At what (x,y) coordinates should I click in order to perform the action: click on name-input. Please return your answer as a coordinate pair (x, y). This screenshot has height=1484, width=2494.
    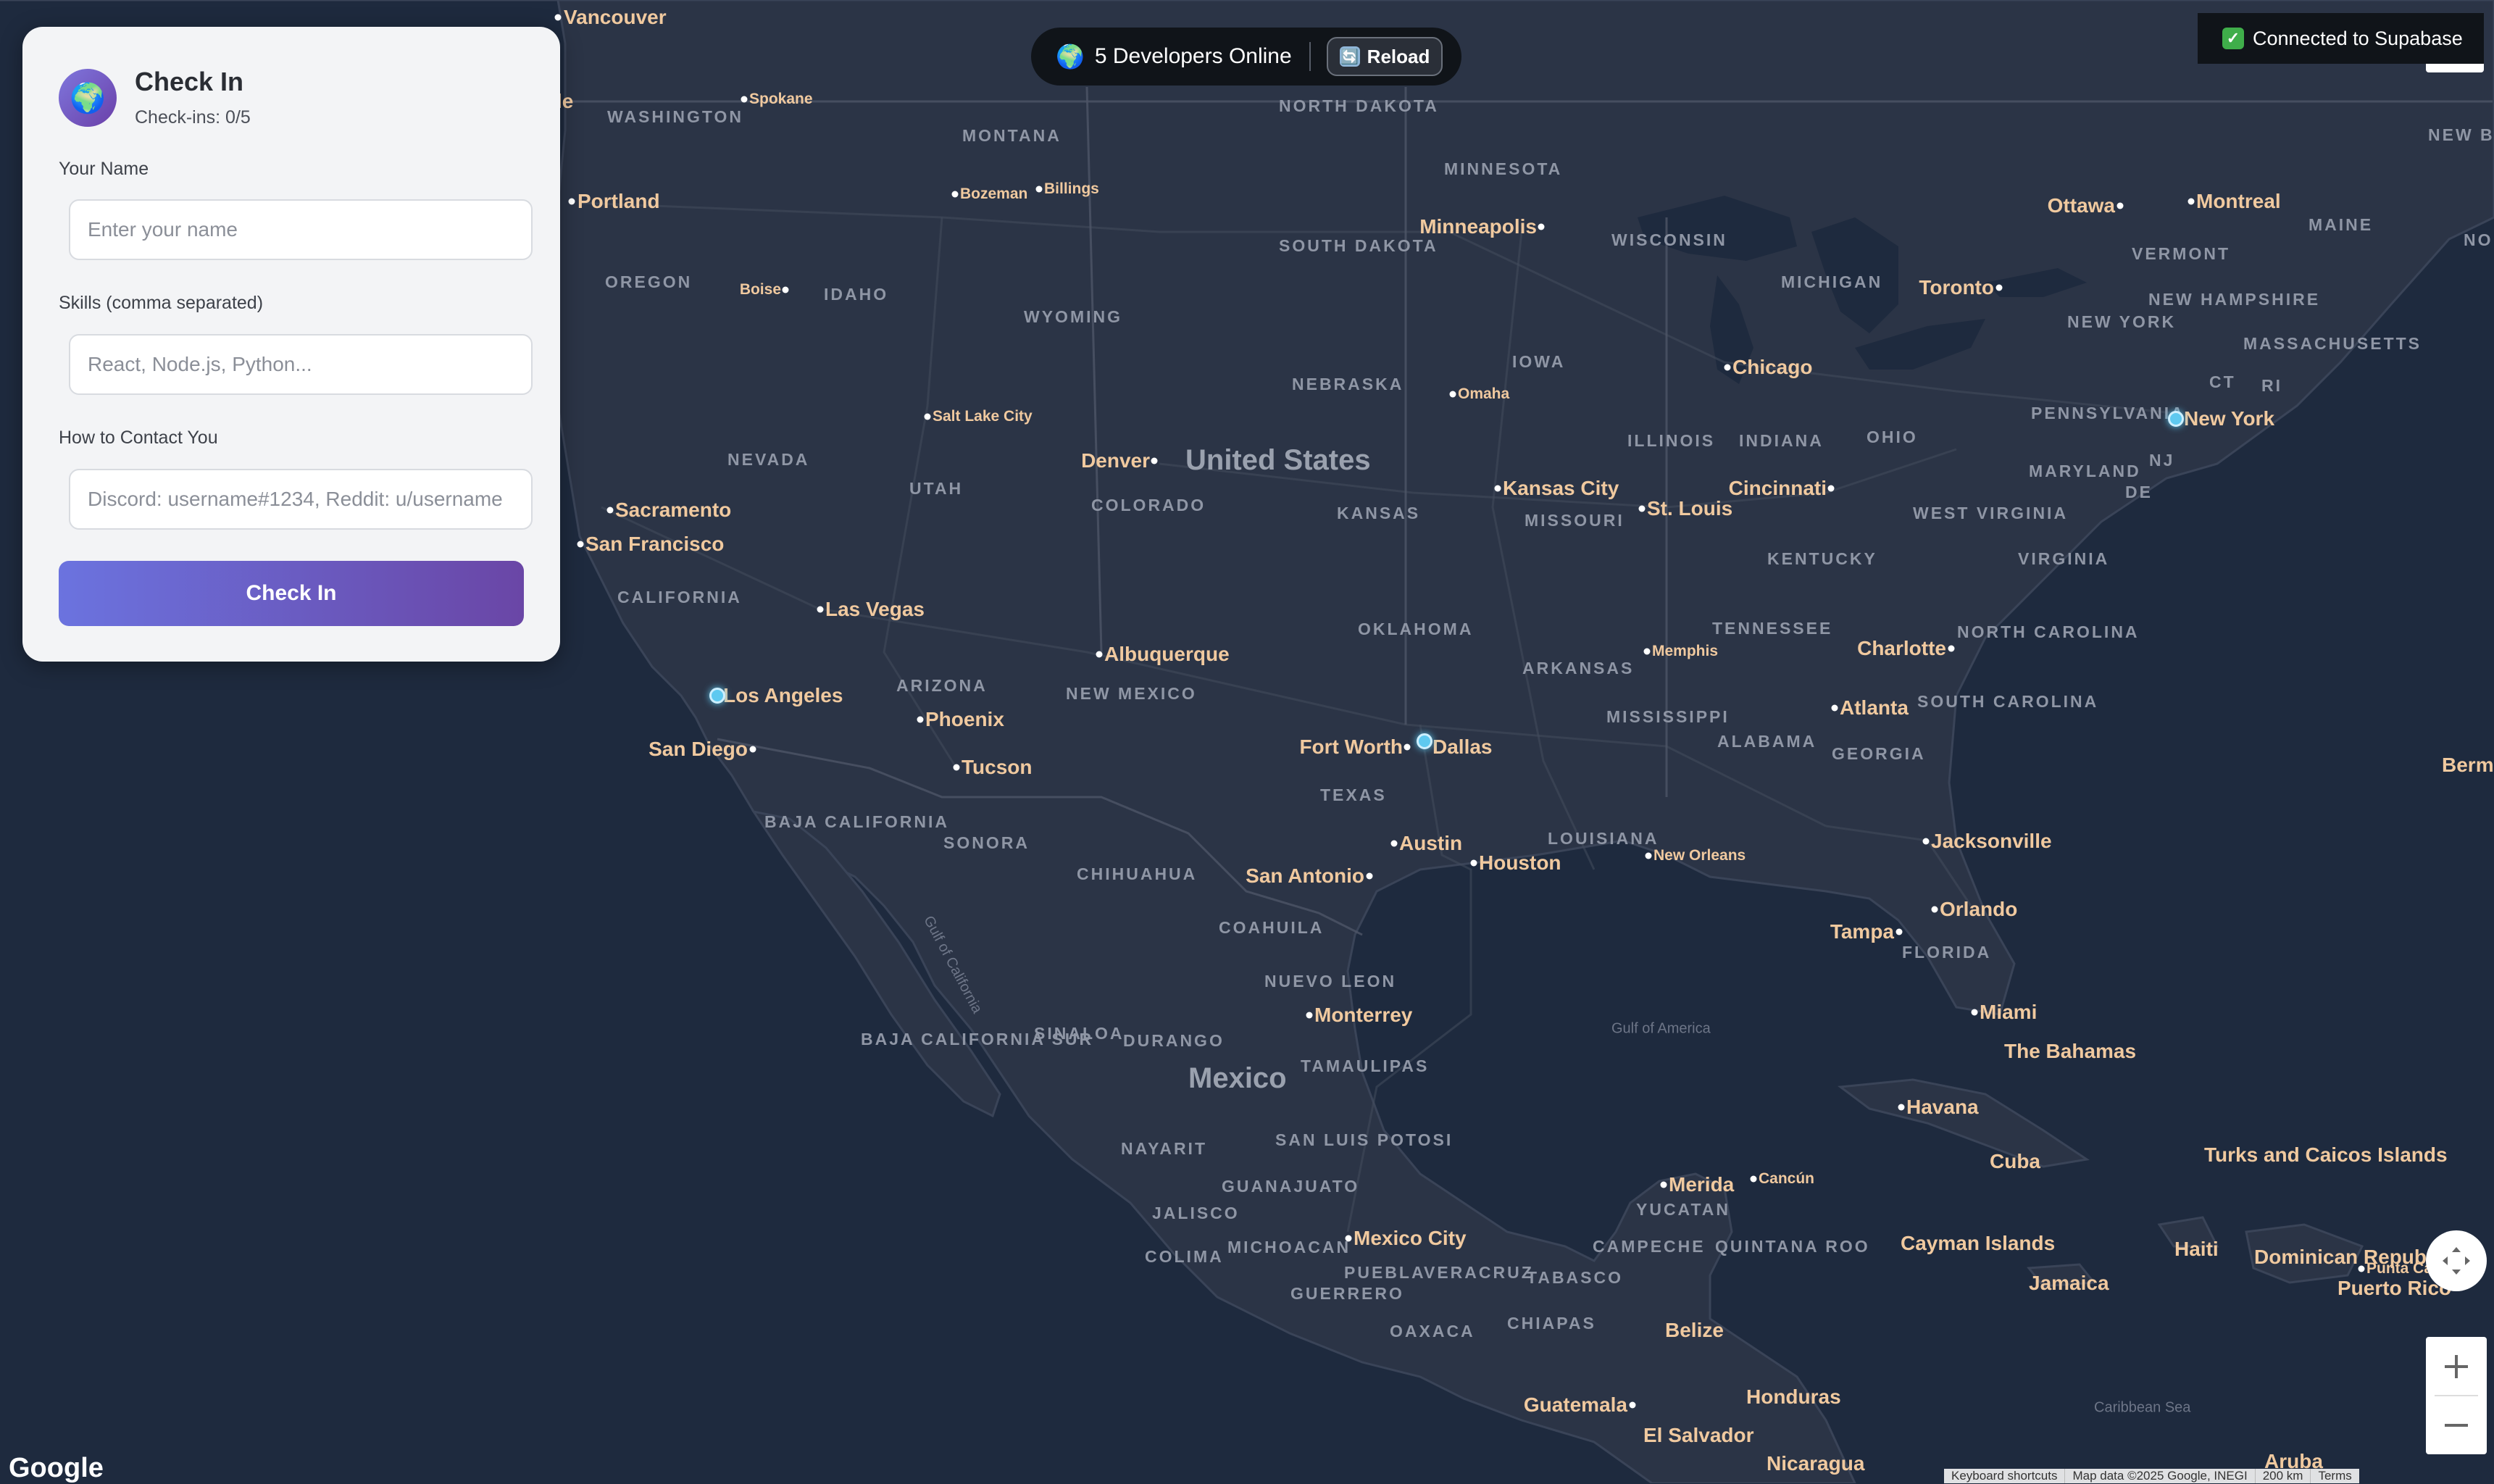
    Looking at the image, I should click on (301, 230).